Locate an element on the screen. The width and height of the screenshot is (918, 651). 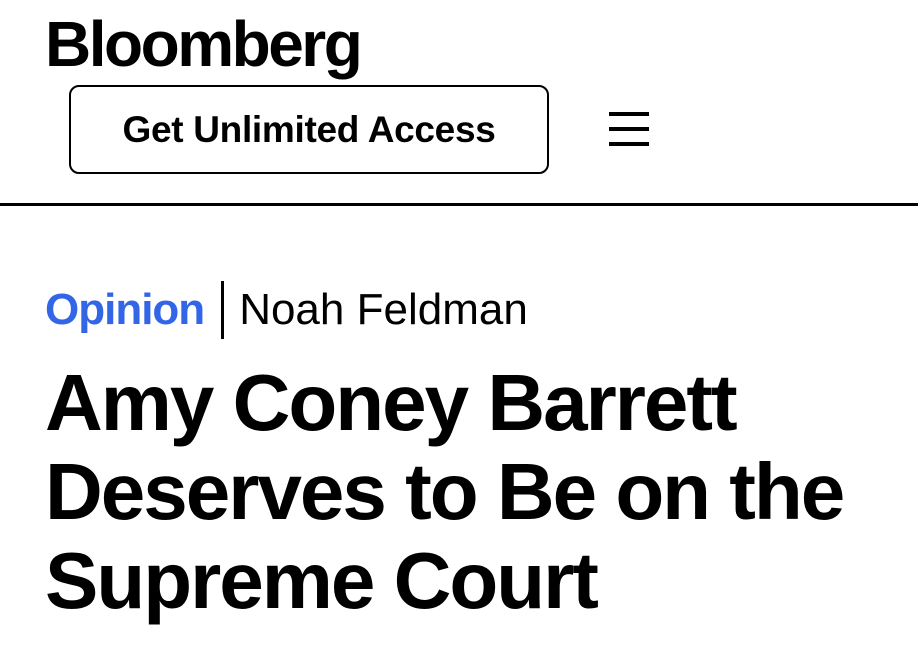
hamburger-menu-glyph is located at coordinates (629, 129).